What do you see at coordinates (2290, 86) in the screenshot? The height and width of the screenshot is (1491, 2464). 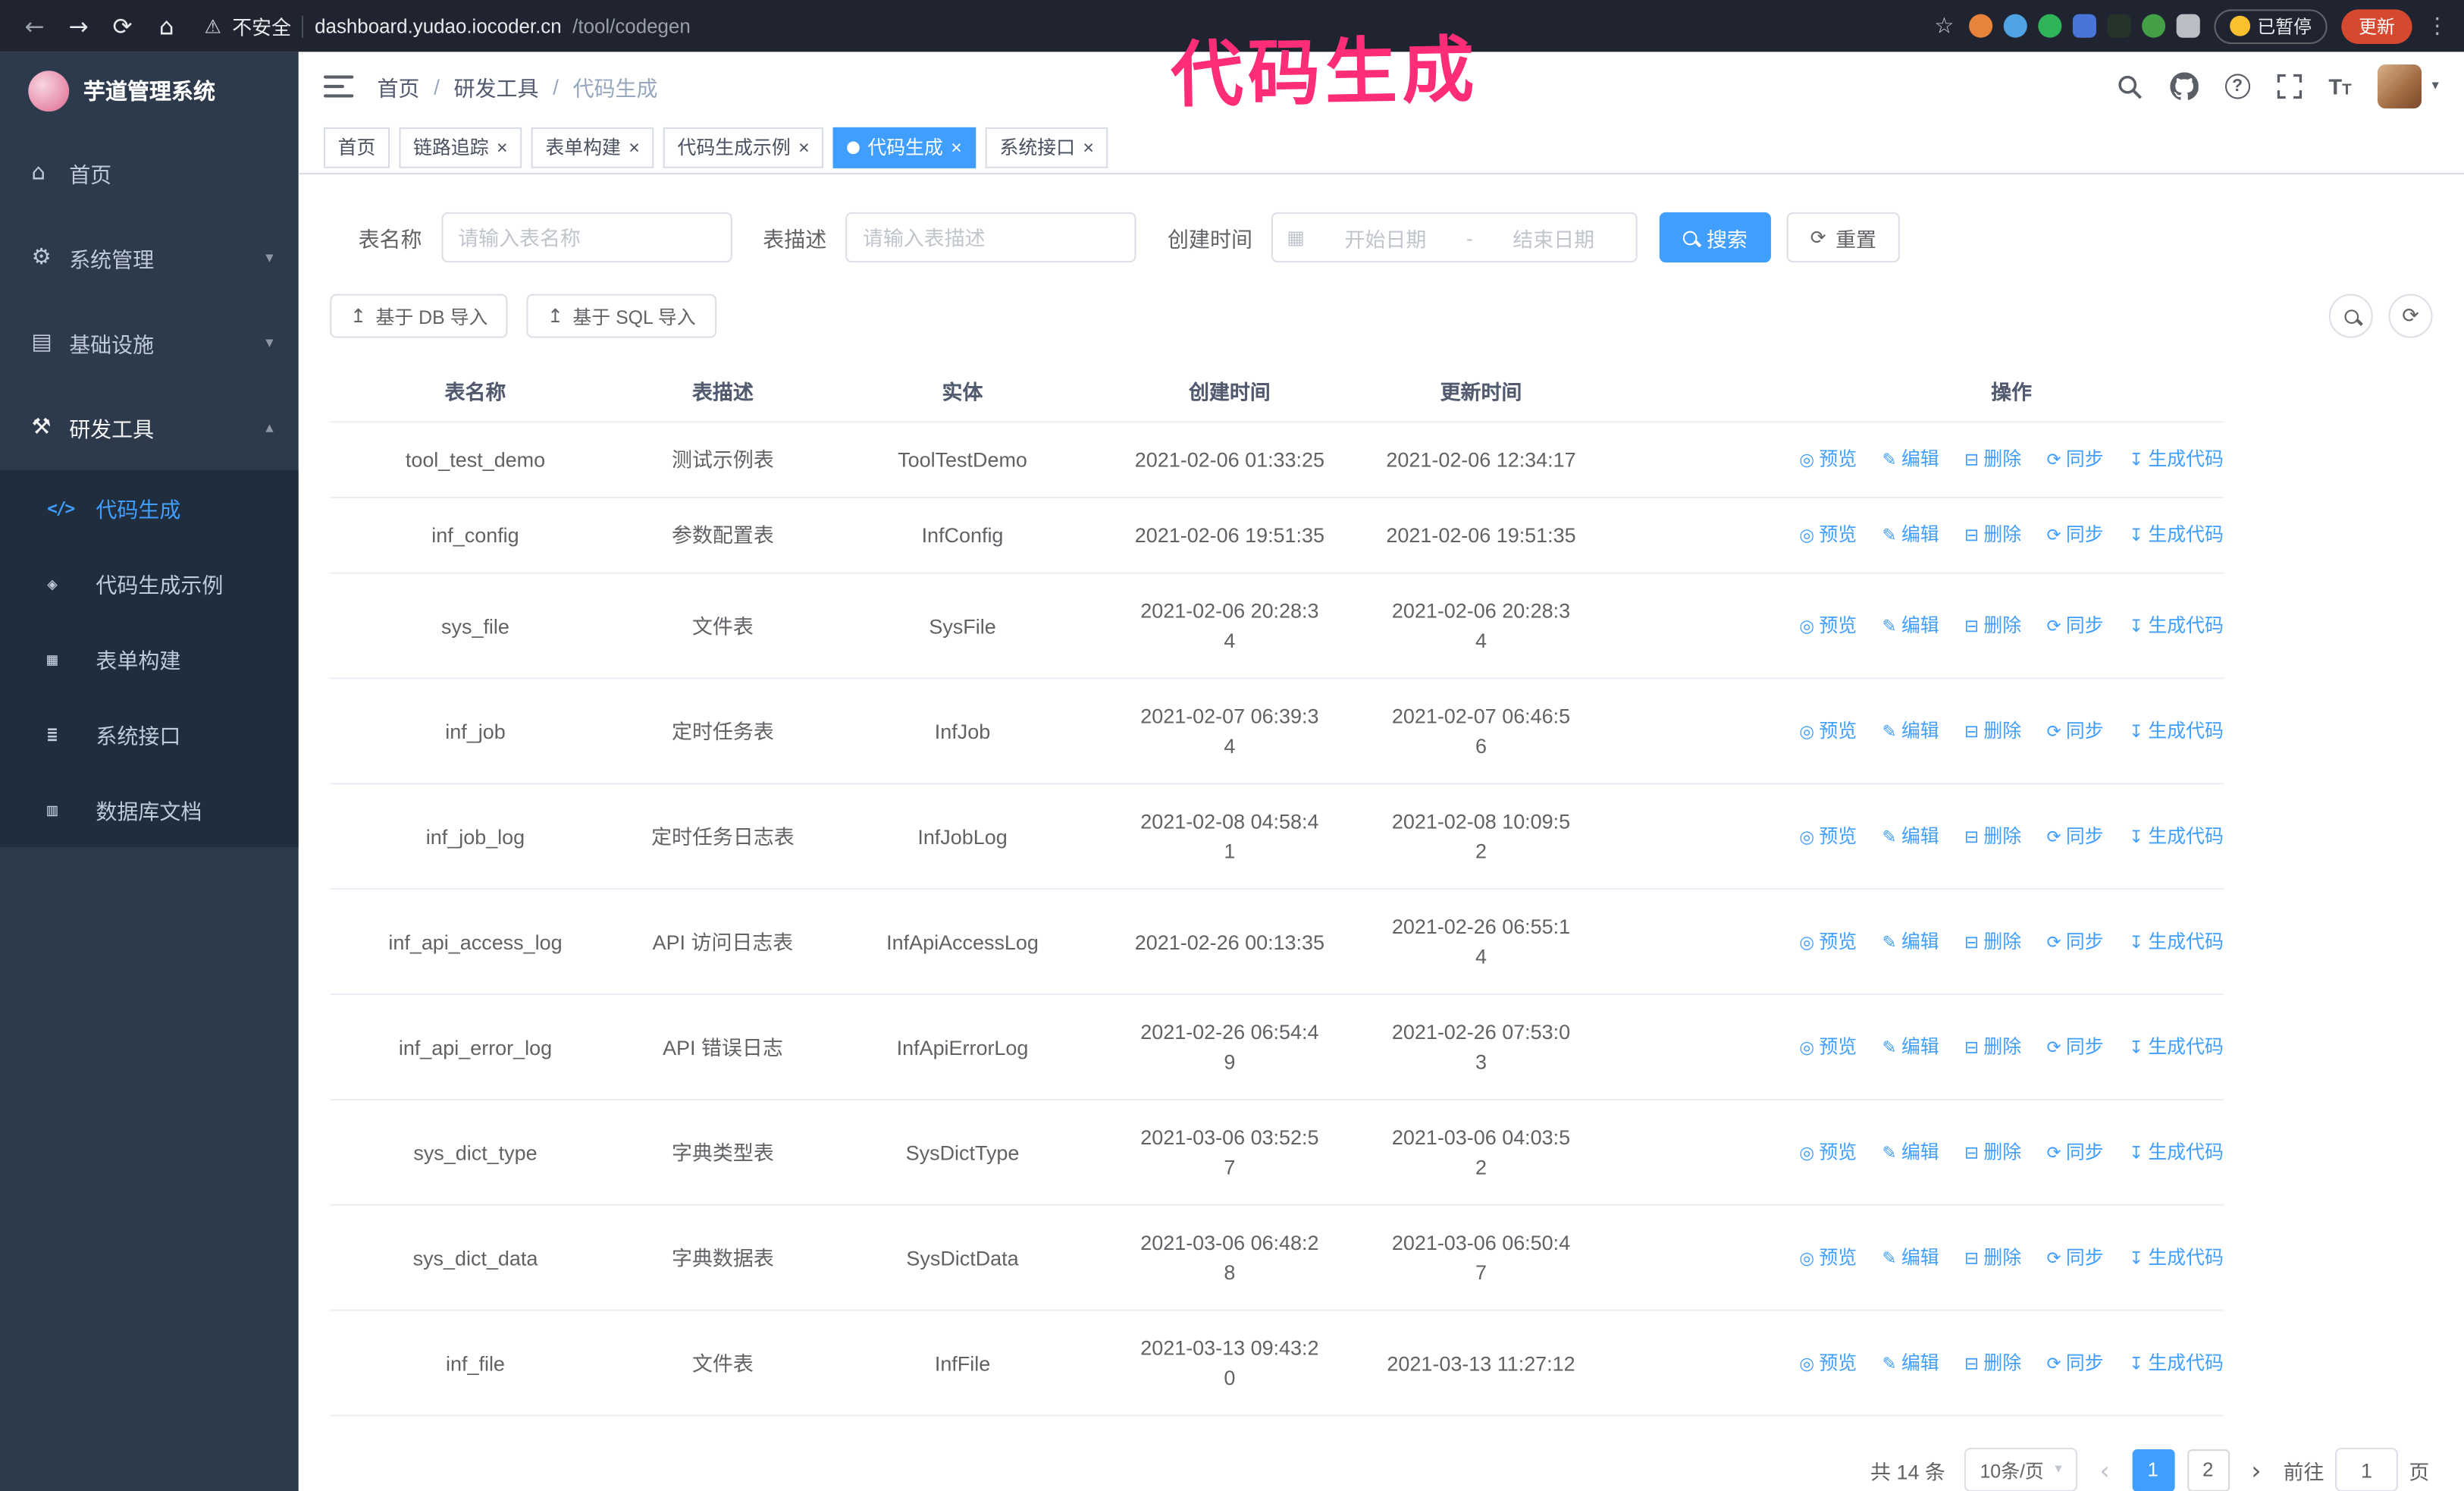 I see `fullscreen-icon` at bounding box center [2290, 86].